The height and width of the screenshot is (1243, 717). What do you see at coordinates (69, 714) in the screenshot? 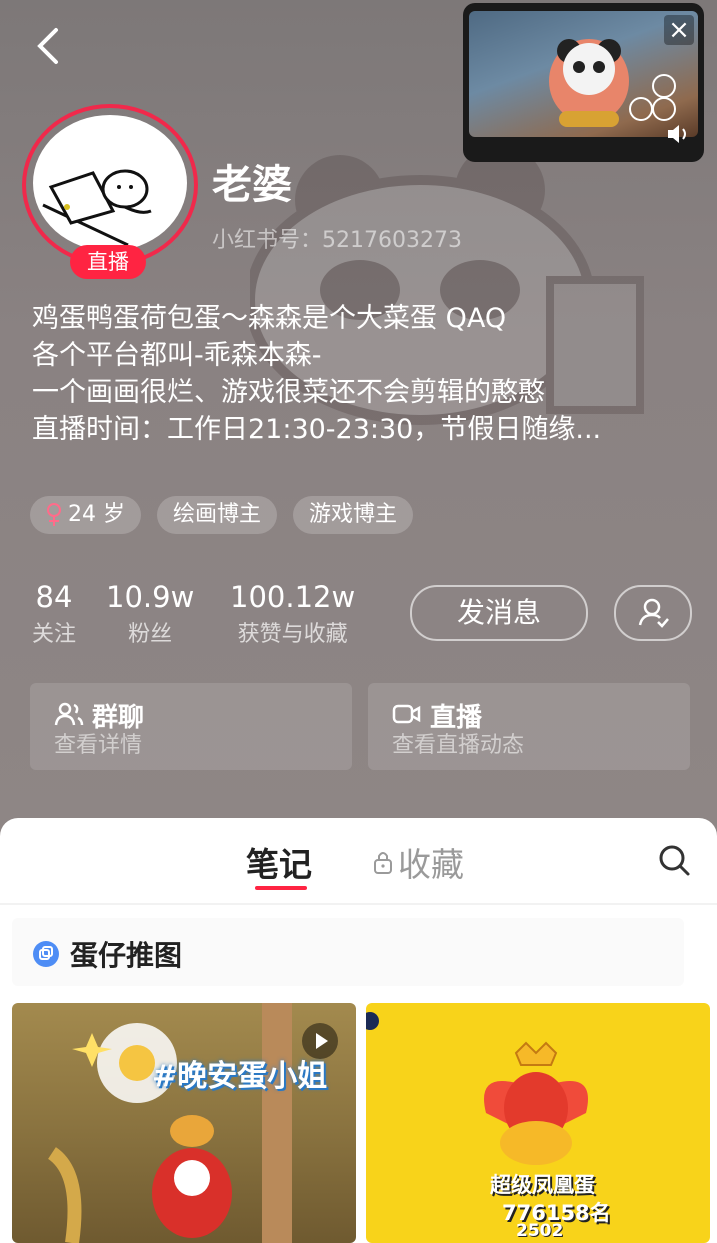
I see `group-icon` at bounding box center [69, 714].